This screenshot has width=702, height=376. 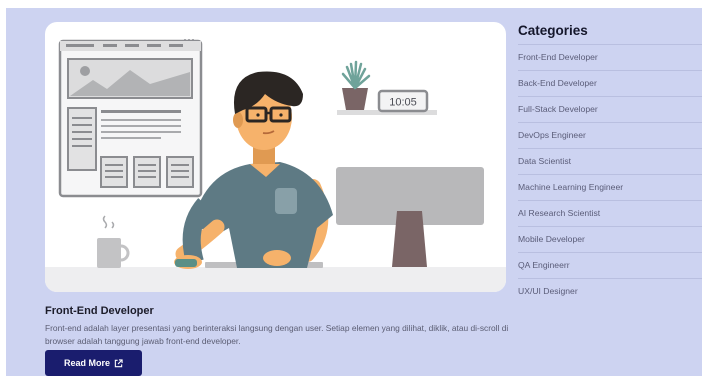 What do you see at coordinates (610, 291) in the screenshot?
I see `category-item-ux-ui: UX/UI Designer` at bounding box center [610, 291].